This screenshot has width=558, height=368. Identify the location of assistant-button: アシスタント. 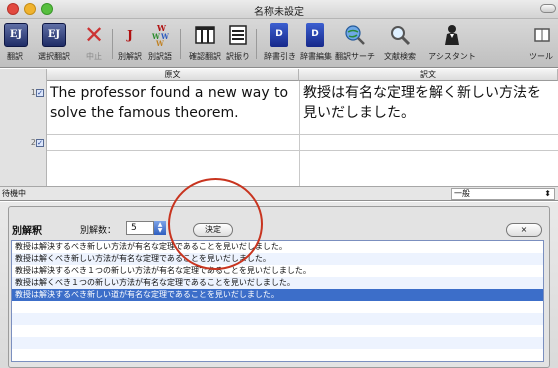
(452, 42).